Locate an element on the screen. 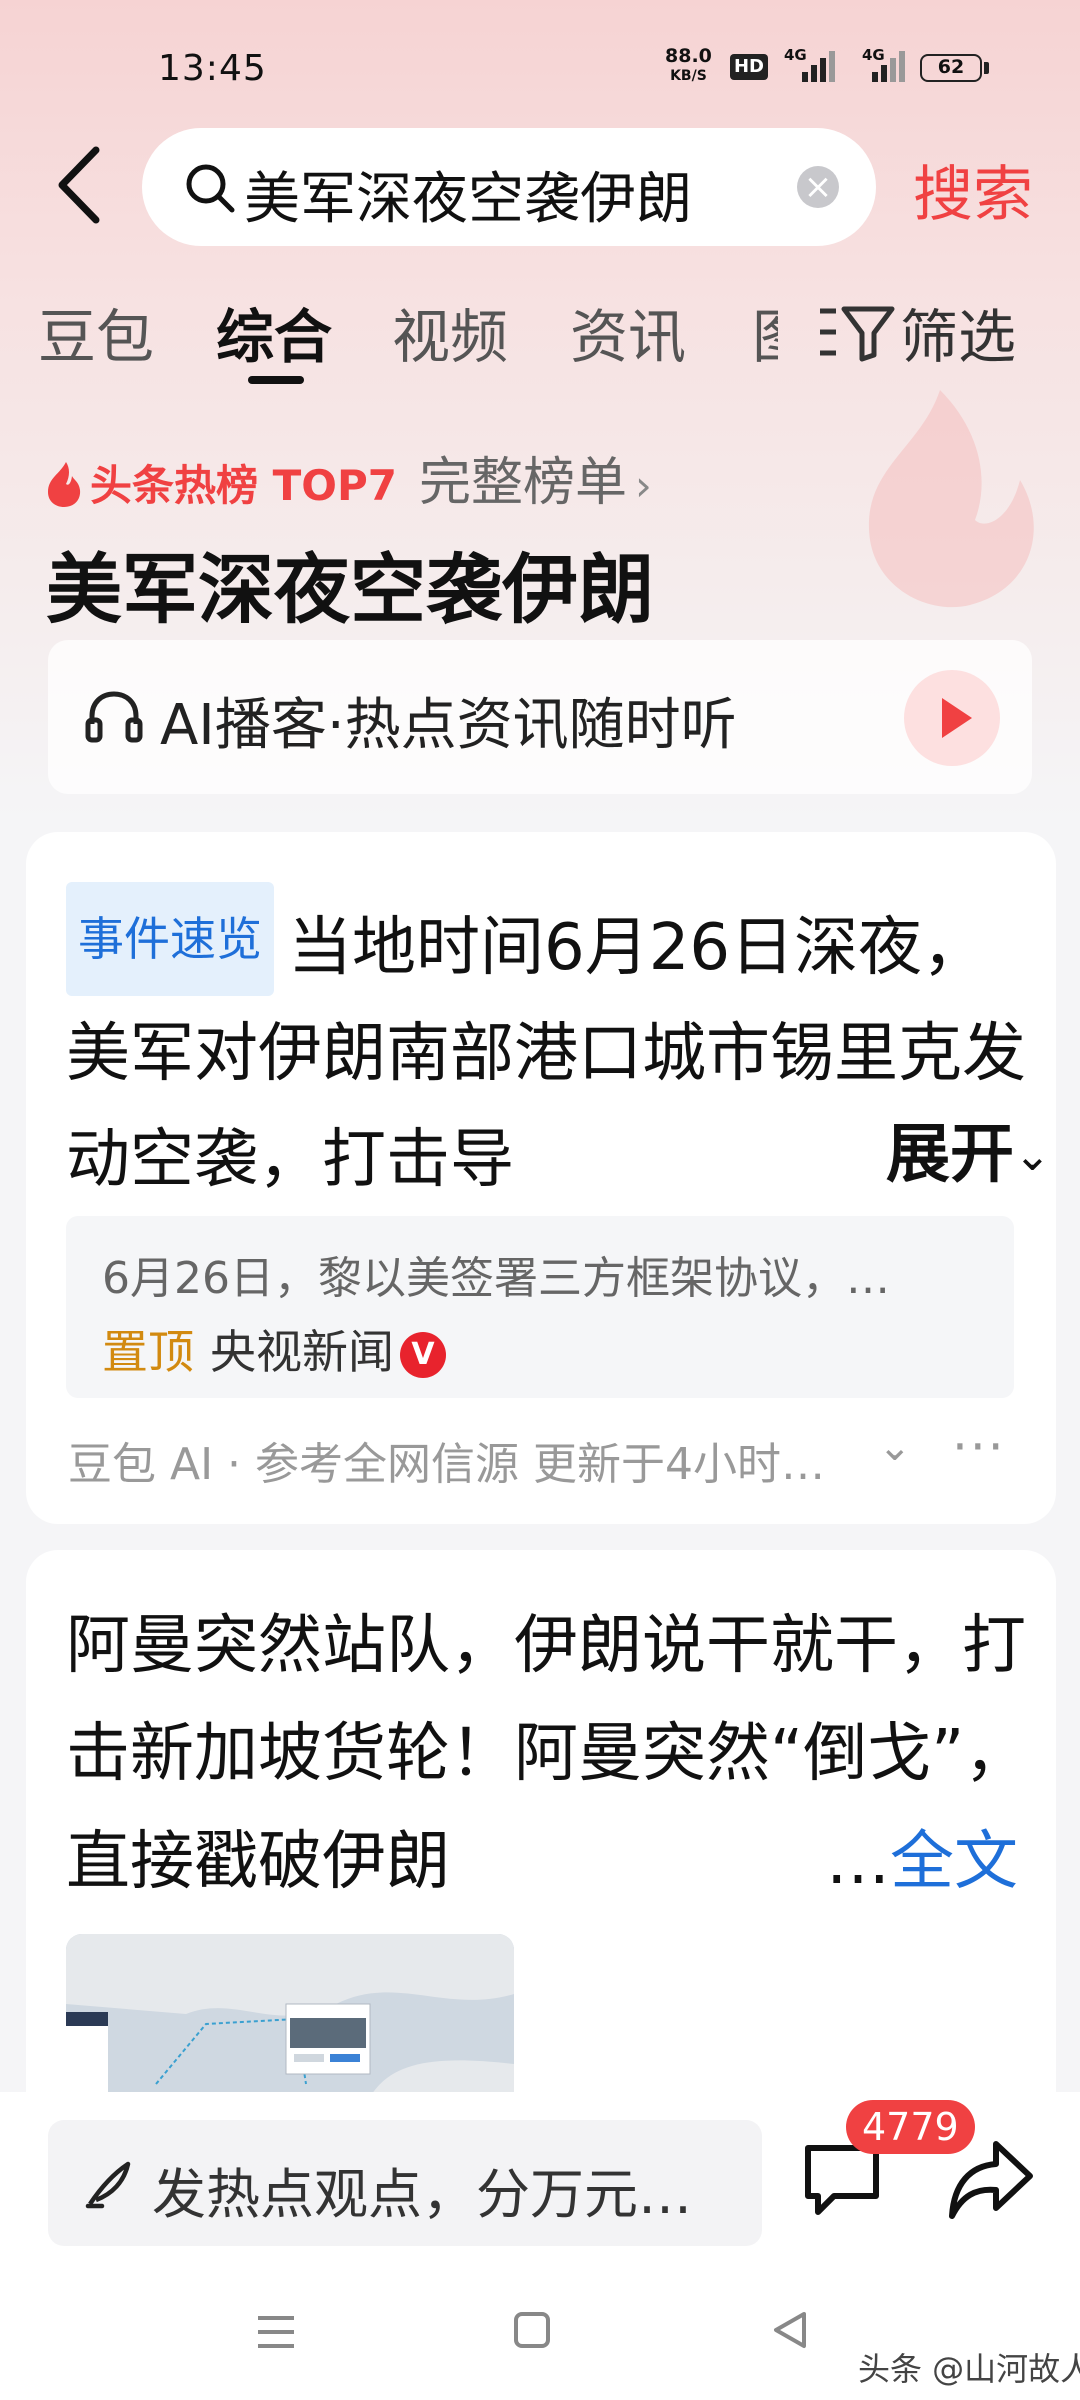 The height and width of the screenshot is (2400, 1080). podcast-label: AI播客·热点资讯随时听 is located at coordinates (448, 725).